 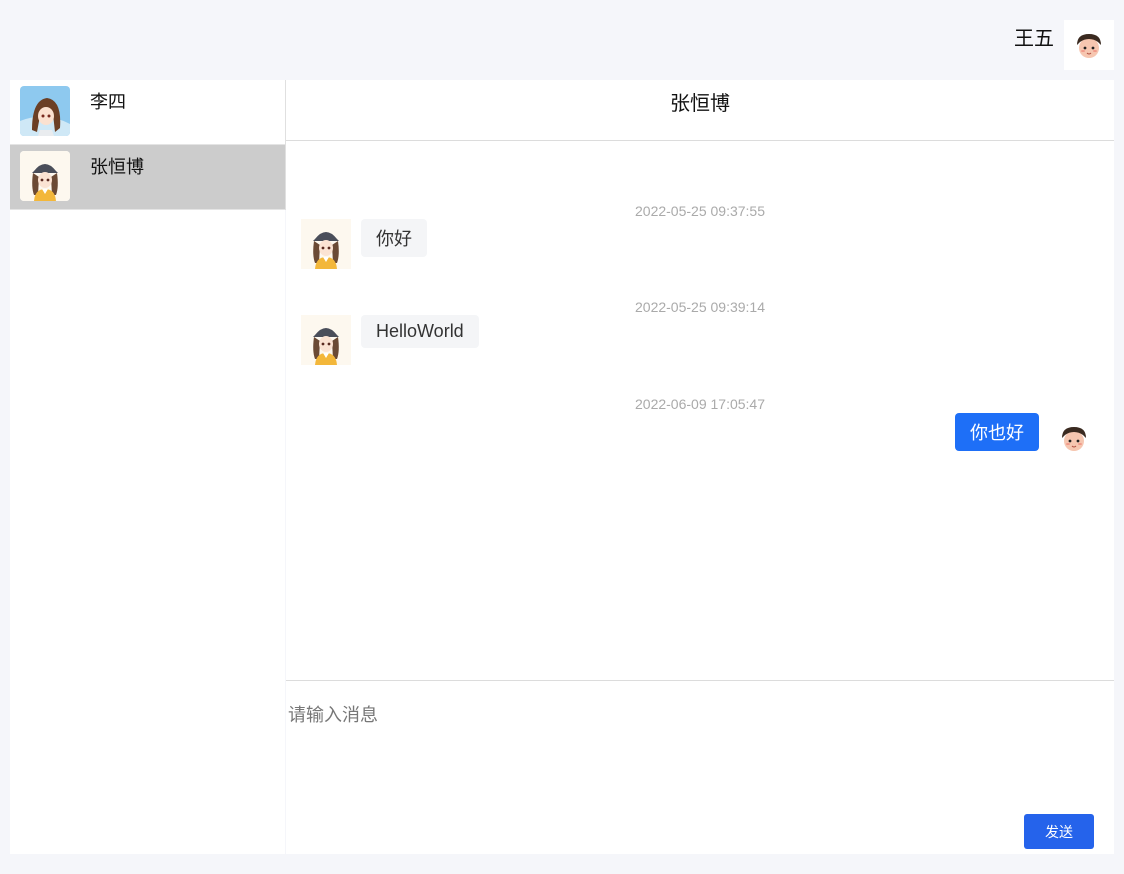 I want to click on send-button: 发送, so click(x=1059, y=831).